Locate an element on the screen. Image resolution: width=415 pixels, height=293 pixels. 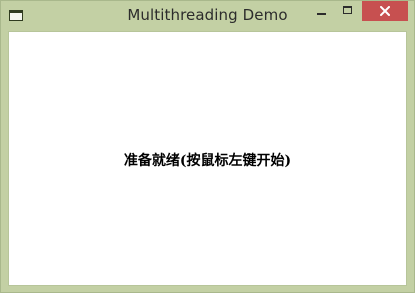
close-button is located at coordinates (385, 11).